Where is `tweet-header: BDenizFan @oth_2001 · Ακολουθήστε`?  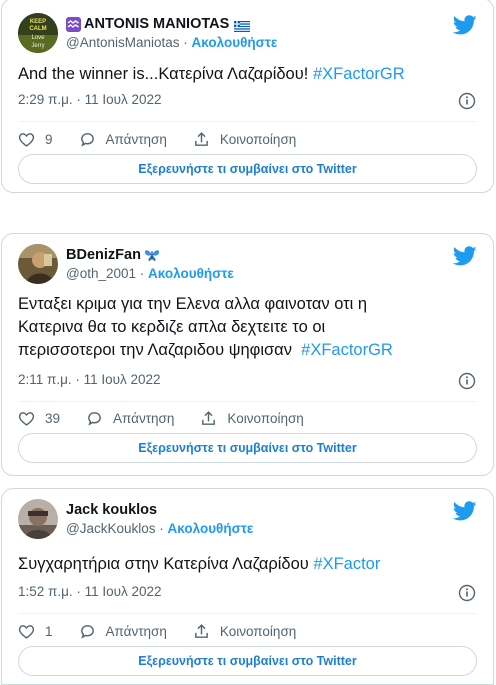 tweet-header: BDenizFan @oth_2001 · Ακολουθήστε is located at coordinates (247, 264).